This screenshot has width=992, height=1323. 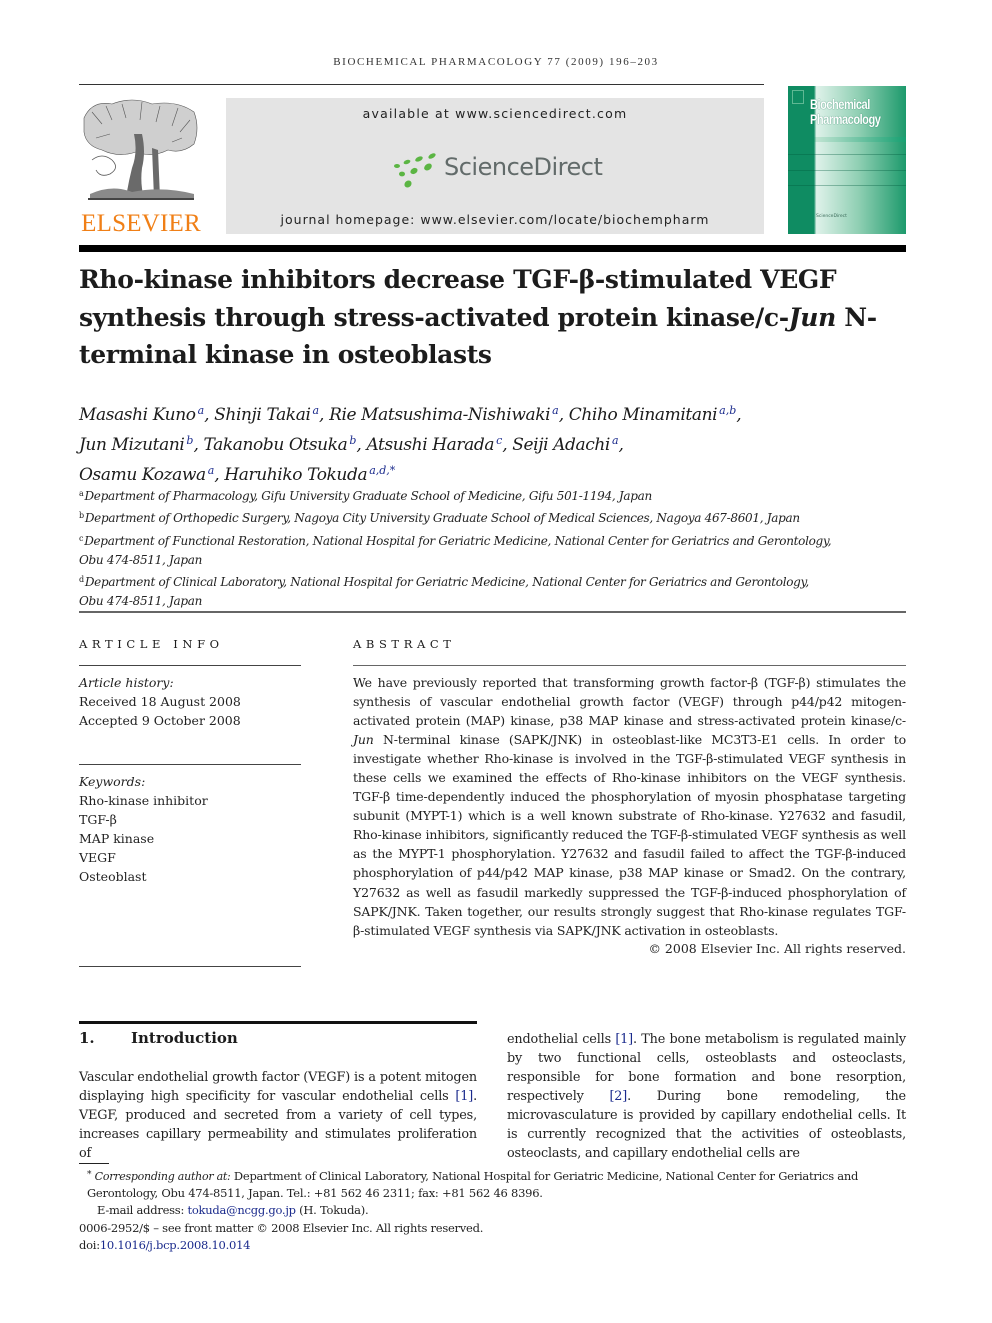 What do you see at coordinates (278, 1022) in the screenshot?
I see `intro-rule` at bounding box center [278, 1022].